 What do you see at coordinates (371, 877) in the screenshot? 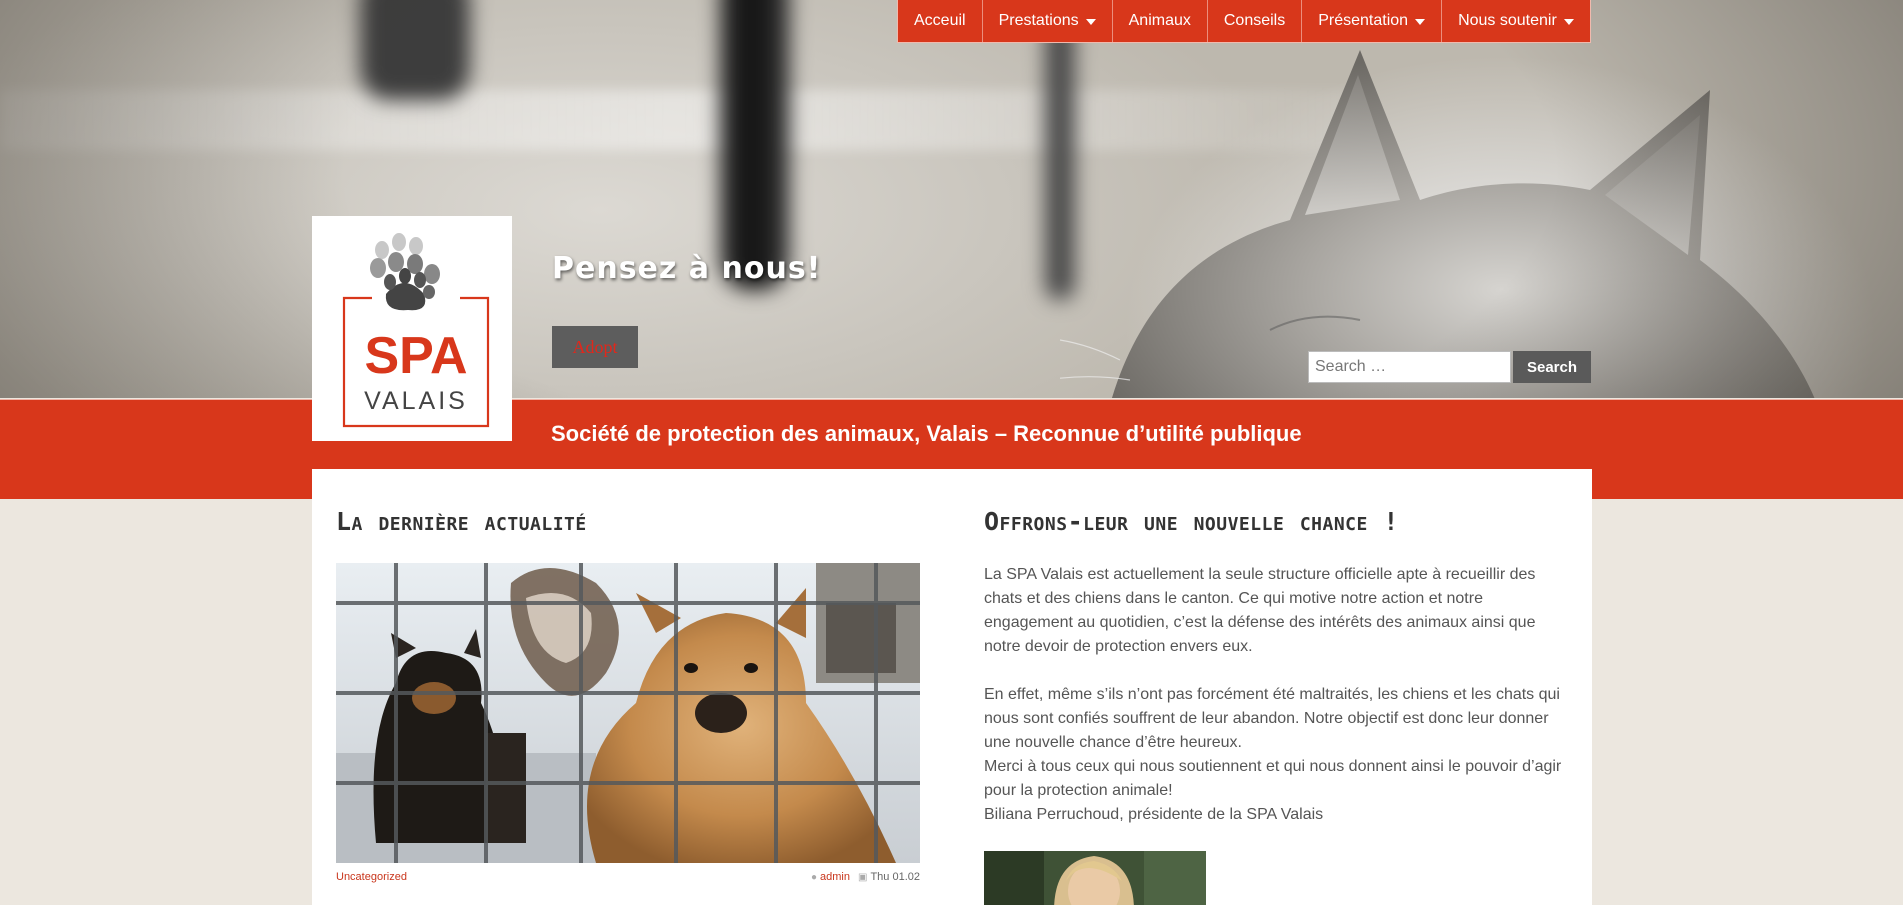
I see `news-category-link: Uncategorized` at bounding box center [371, 877].